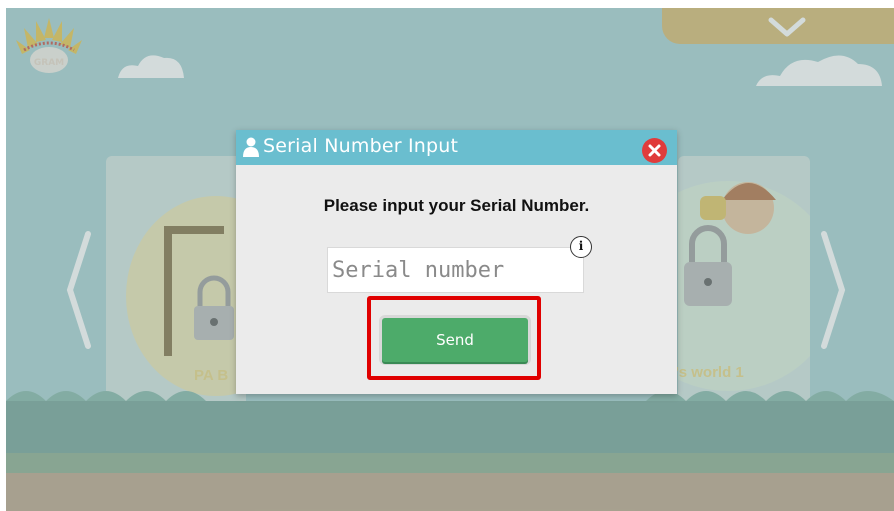  Describe the element at coordinates (361, 146) in the screenshot. I see `dialog-title: Serial Number Input` at that location.